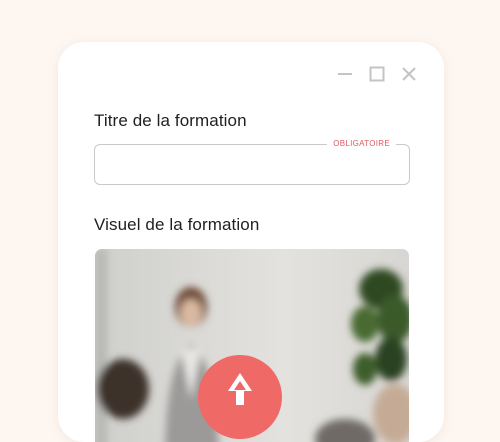 Image resolution: width=500 pixels, height=442 pixels. What do you see at coordinates (409, 74) in the screenshot?
I see `close-icon` at bounding box center [409, 74].